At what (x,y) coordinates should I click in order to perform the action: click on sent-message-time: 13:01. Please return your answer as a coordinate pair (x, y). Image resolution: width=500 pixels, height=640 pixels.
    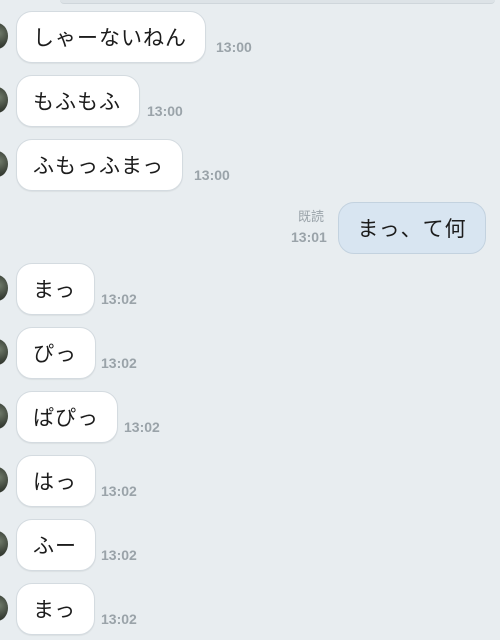
    Looking at the image, I should click on (309, 237).